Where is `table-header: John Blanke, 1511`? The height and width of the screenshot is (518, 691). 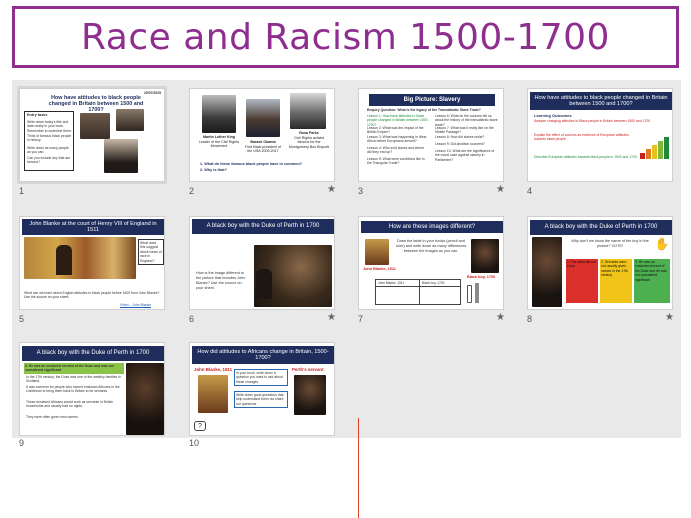
table-header: John Blanke, 1511 is located at coordinates (391, 283).